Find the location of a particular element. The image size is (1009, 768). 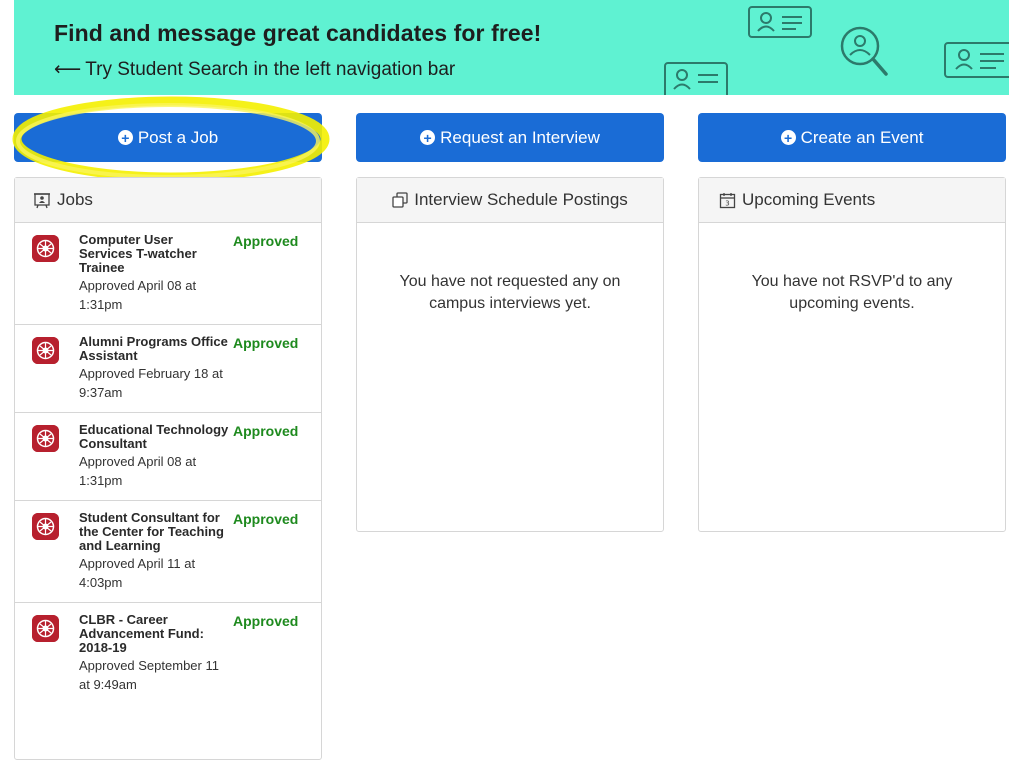

post-job-button: + Post a Job is located at coordinates (168, 137).